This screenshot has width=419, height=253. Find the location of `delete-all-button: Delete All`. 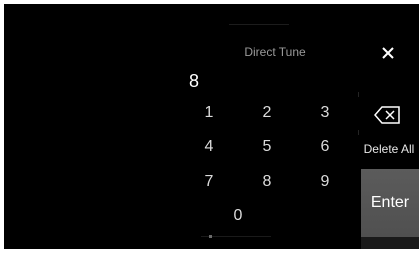

delete-all-button: Delete All is located at coordinates (388, 149).